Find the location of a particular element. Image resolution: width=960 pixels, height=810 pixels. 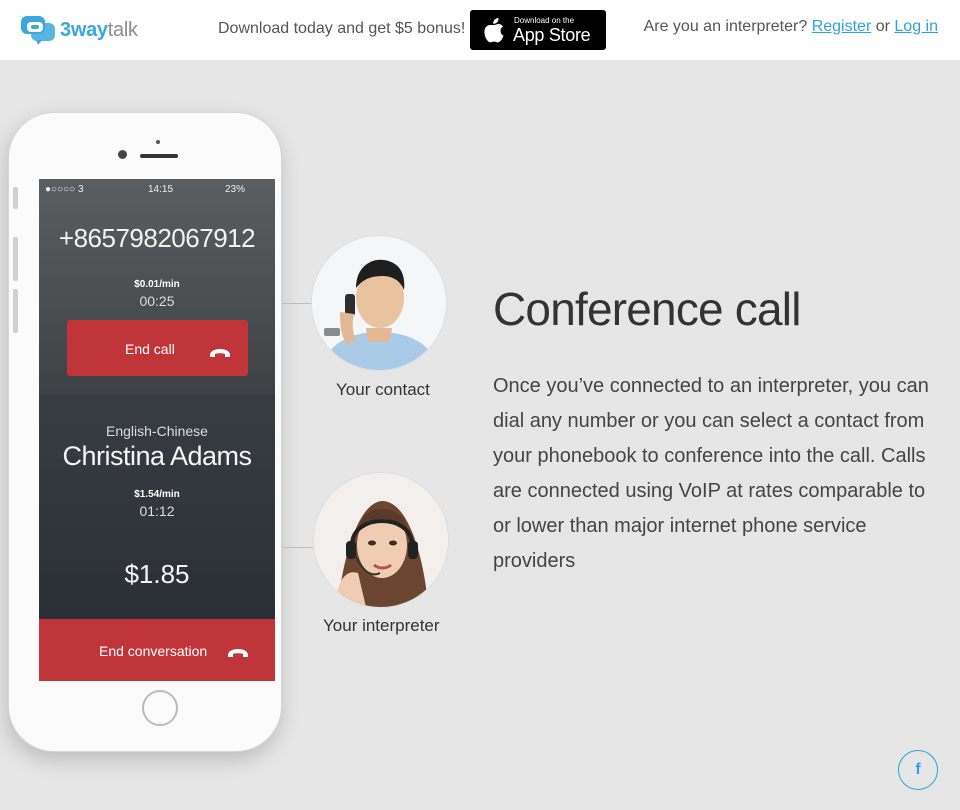

interpreter-question: Are you an interpreter? is located at coordinates (725, 26).